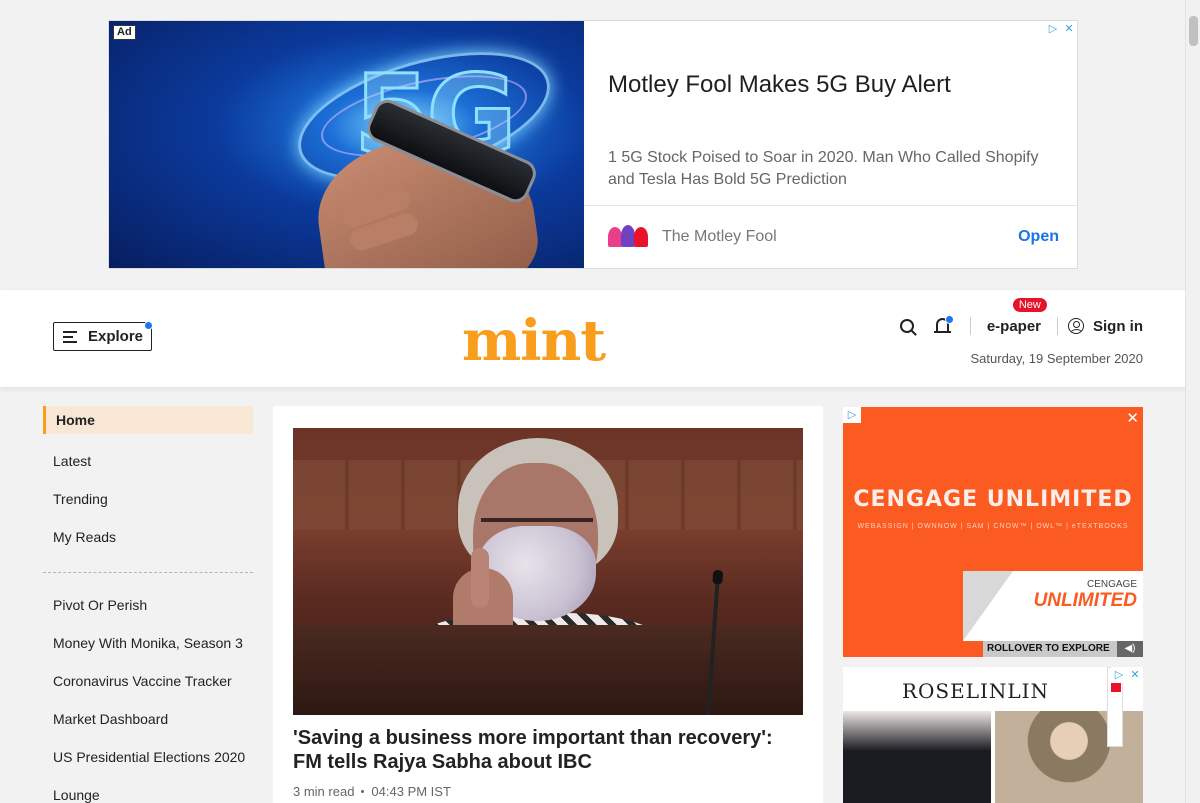  What do you see at coordinates (70, 337) in the screenshot?
I see `hamburger-menu-icon` at bounding box center [70, 337].